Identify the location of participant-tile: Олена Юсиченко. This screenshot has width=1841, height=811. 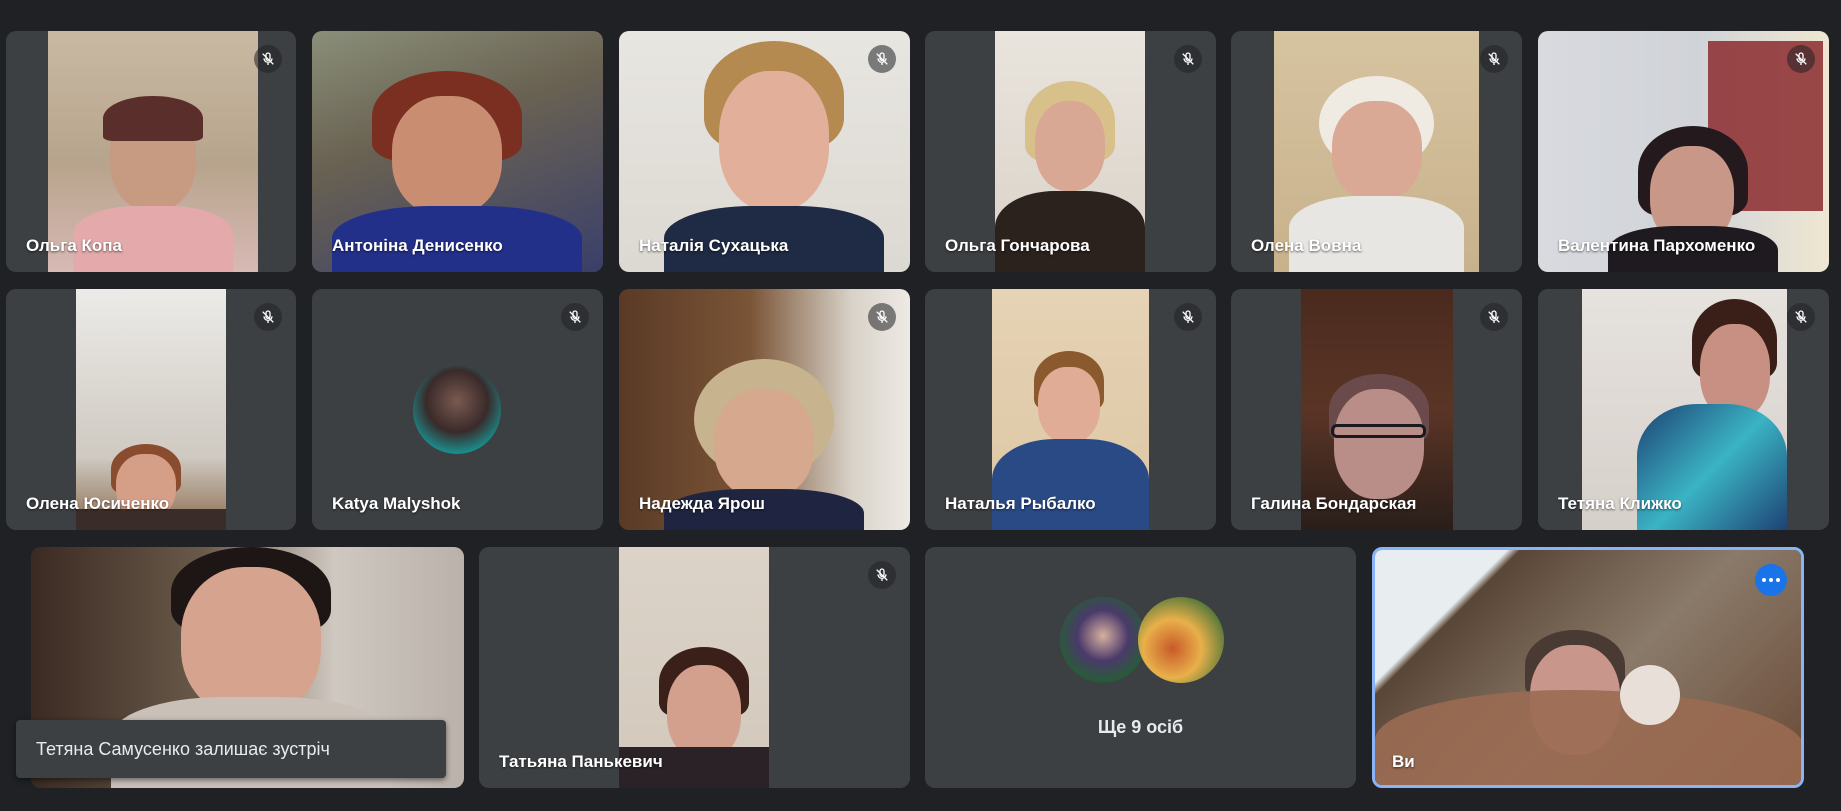
(151, 409).